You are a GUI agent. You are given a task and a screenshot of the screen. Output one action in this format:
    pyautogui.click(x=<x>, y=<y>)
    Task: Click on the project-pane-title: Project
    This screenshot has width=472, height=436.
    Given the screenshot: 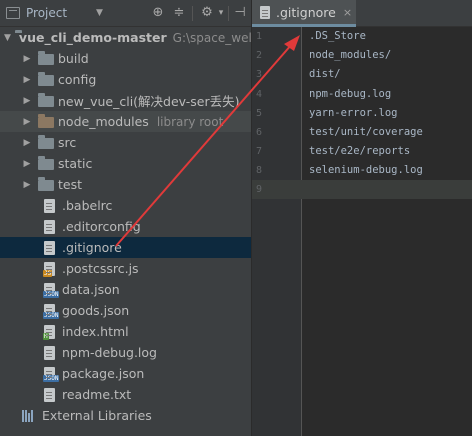 What is the action you would take?
    pyautogui.click(x=46, y=13)
    